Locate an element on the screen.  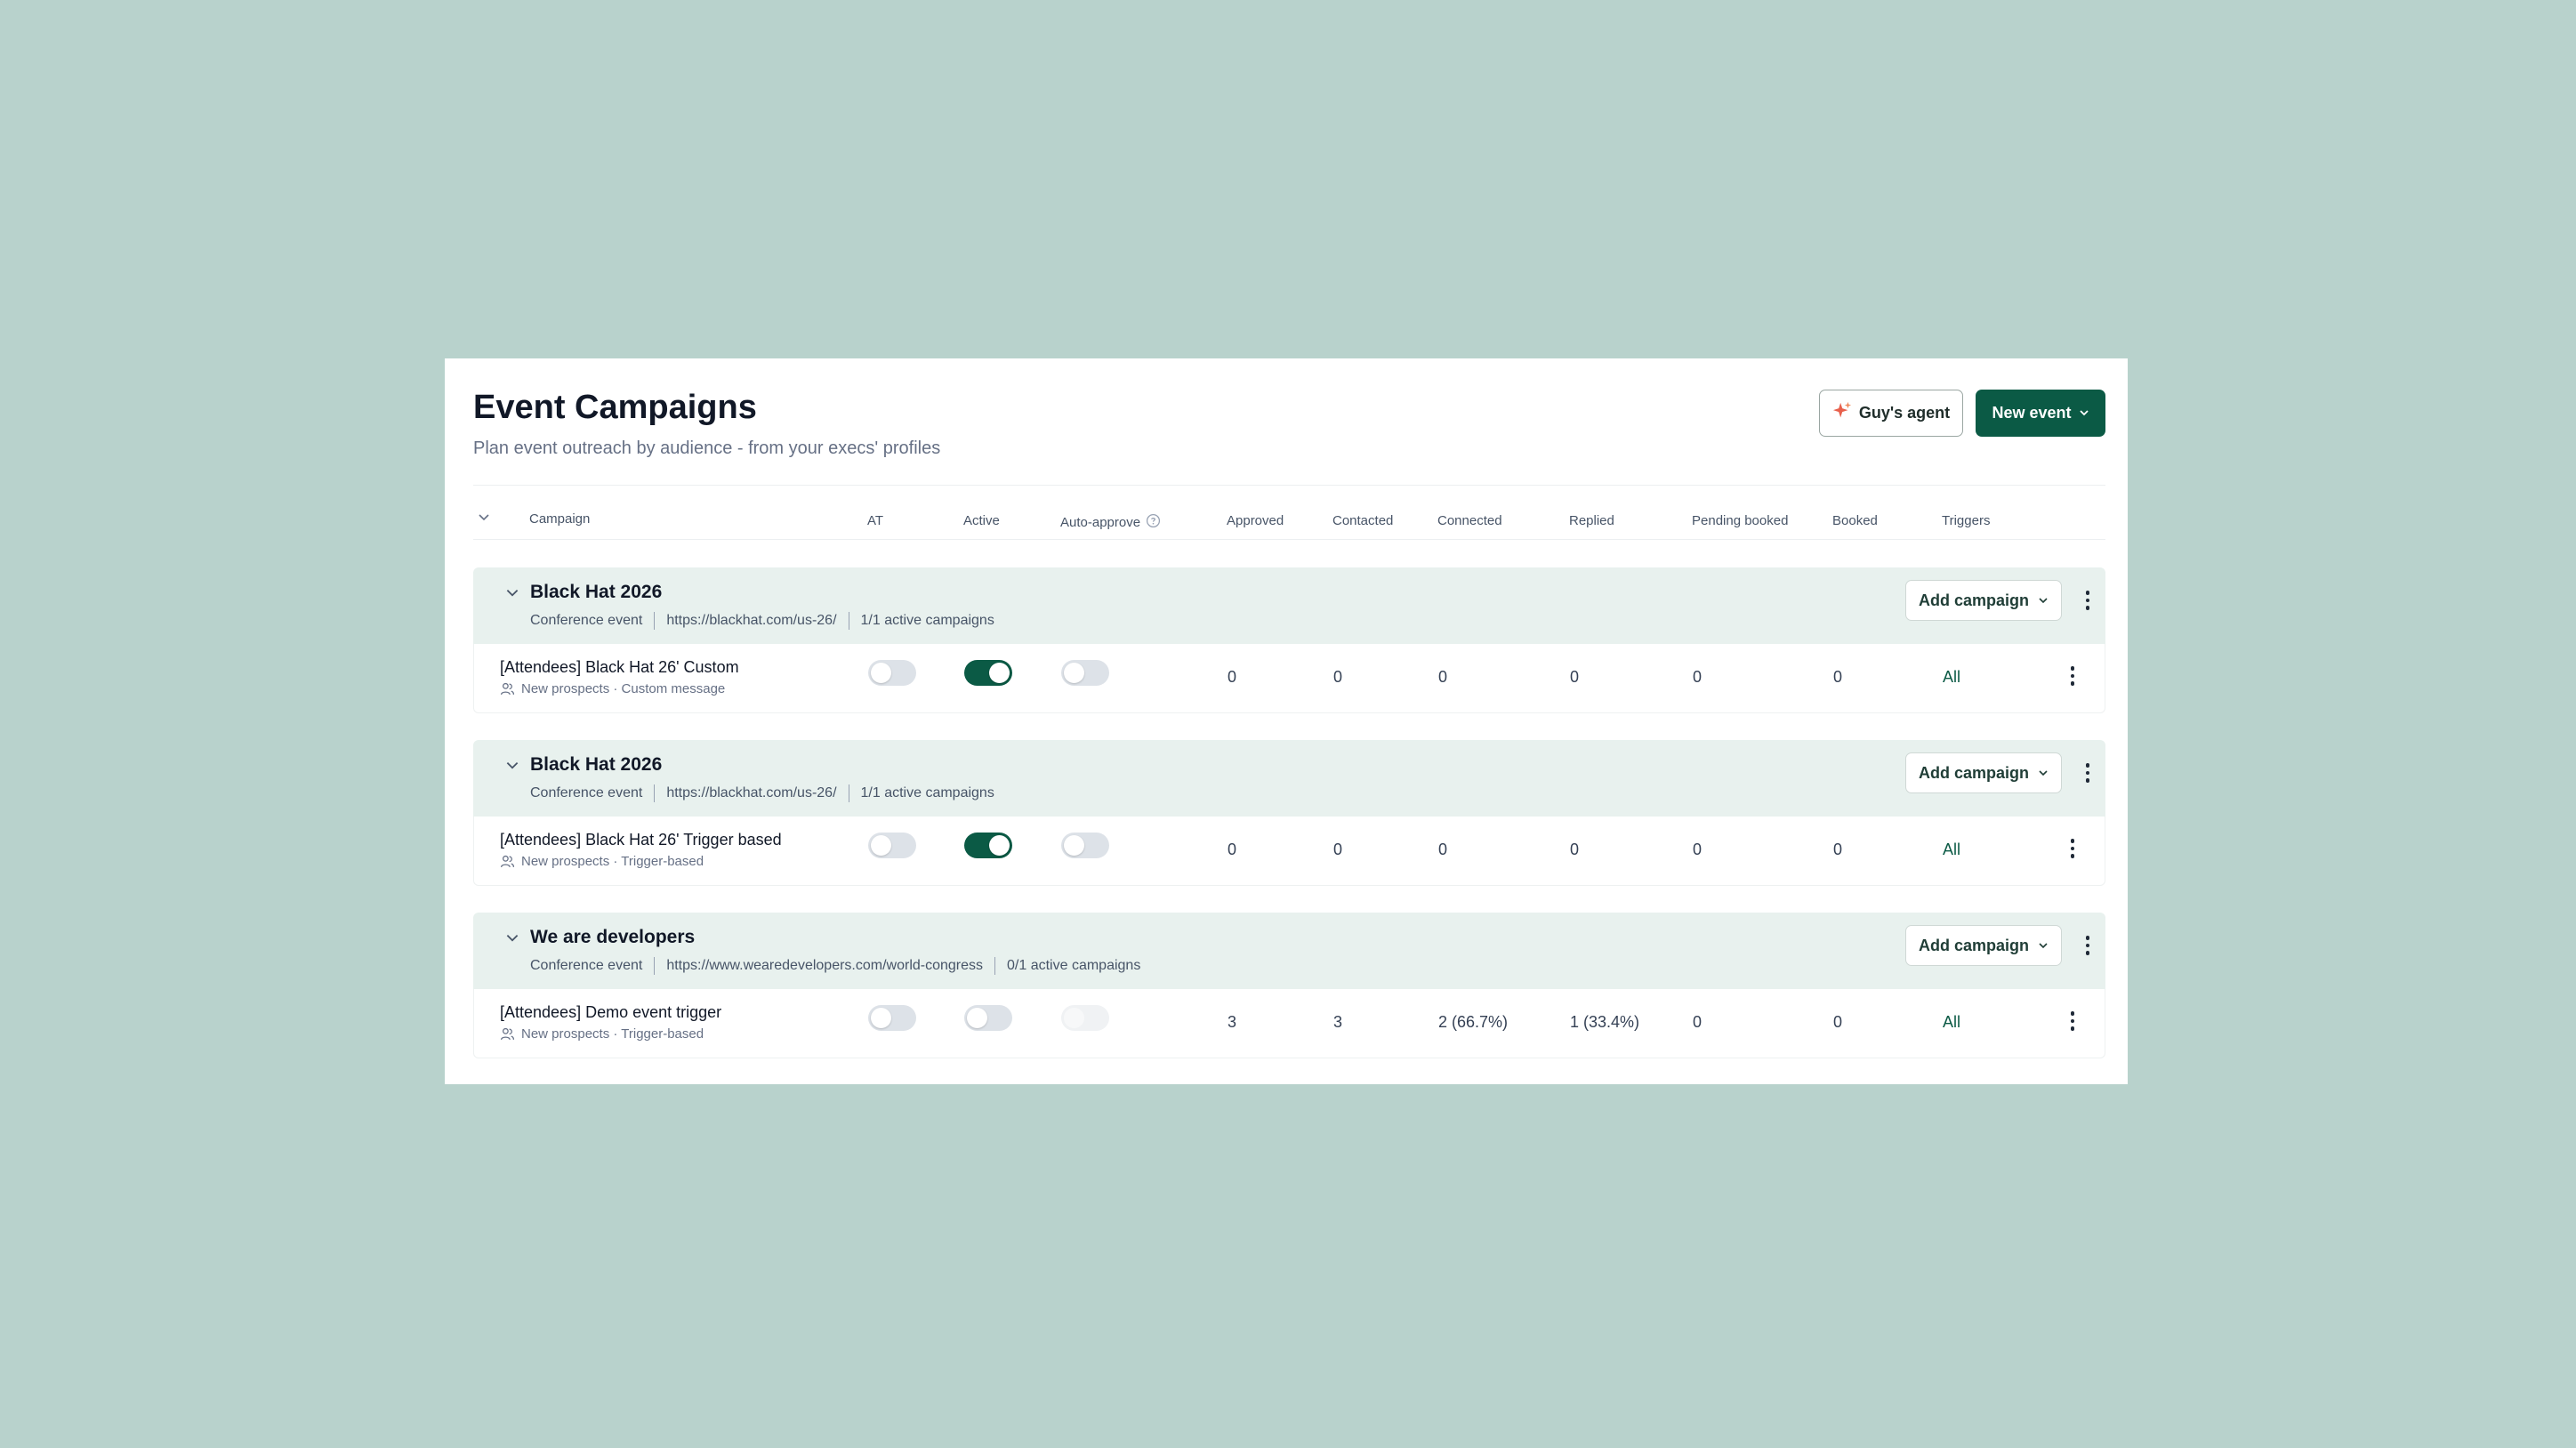
agent-button: Guy's agent is located at coordinates (1891, 413).